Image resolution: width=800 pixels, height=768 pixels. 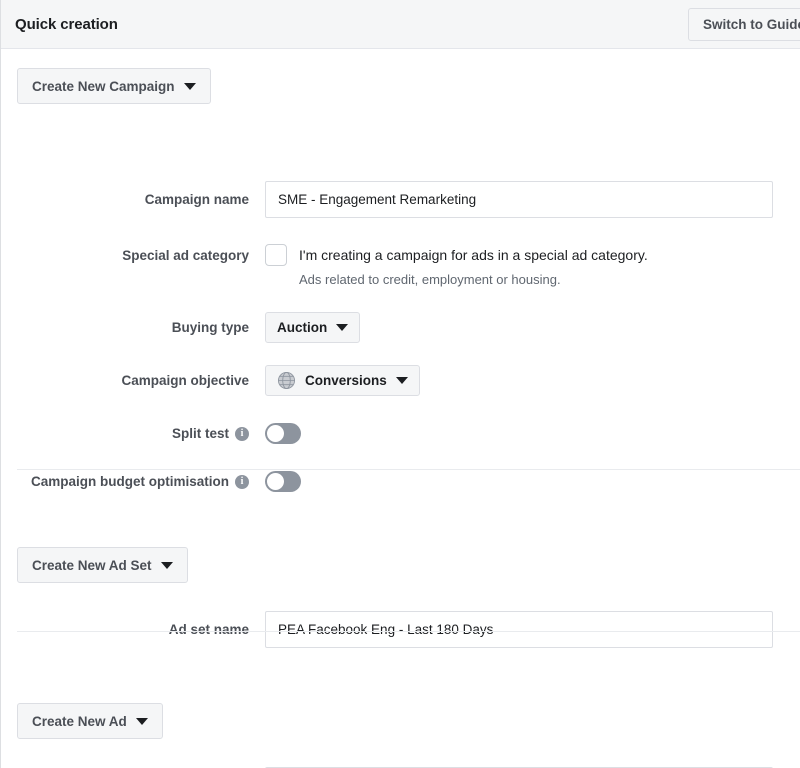 I want to click on globe-icon, so click(x=286, y=380).